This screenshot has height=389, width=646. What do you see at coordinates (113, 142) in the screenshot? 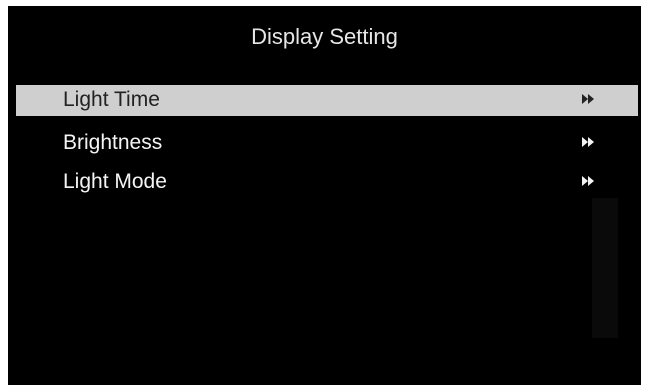
I see `menu-item-label: Brightness` at bounding box center [113, 142].